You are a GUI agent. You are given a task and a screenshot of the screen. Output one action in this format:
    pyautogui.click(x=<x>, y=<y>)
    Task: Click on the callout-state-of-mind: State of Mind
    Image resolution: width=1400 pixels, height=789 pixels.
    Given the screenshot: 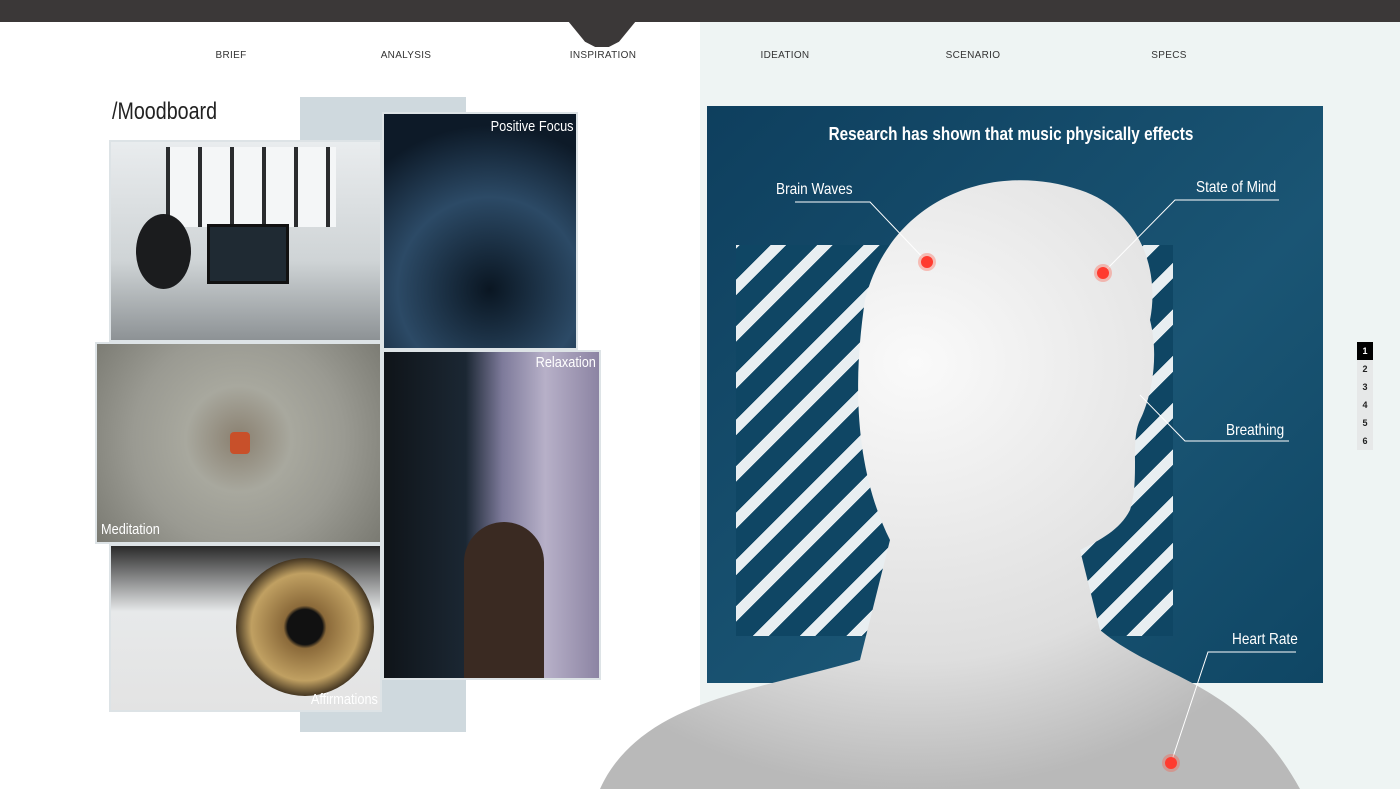 What is the action you would take?
    pyautogui.click(x=1236, y=187)
    